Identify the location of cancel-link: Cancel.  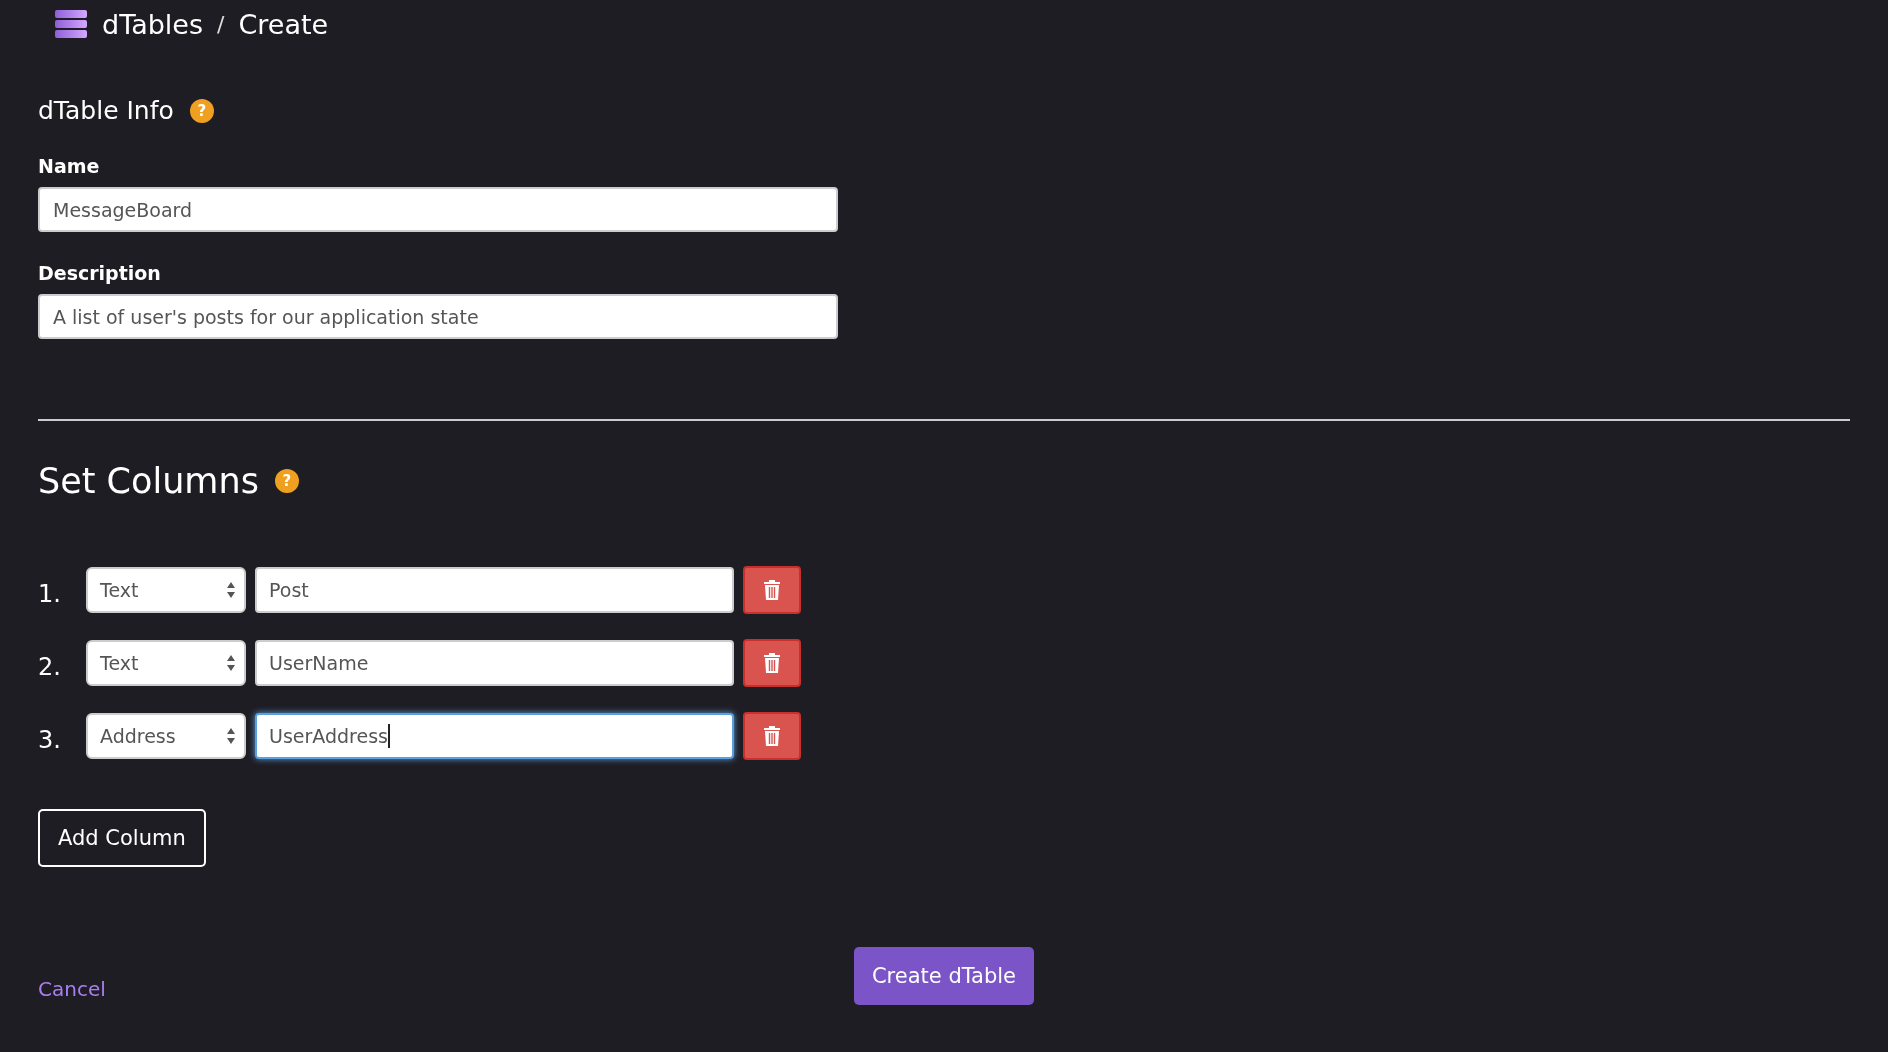
(72, 991).